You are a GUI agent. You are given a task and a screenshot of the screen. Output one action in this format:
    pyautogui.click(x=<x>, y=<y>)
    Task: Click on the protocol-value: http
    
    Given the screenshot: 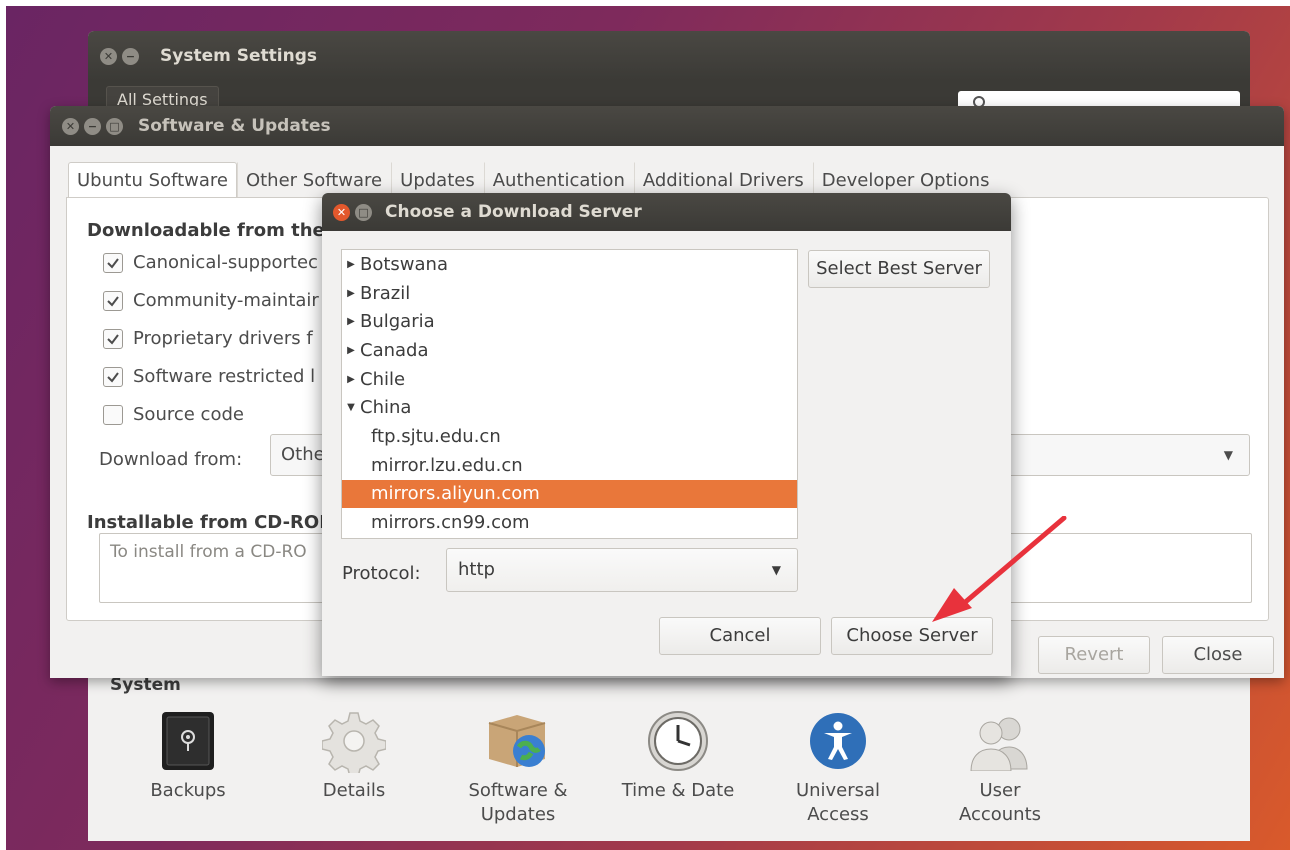 What is the action you would take?
    pyautogui.click(x=476, y=569)
    